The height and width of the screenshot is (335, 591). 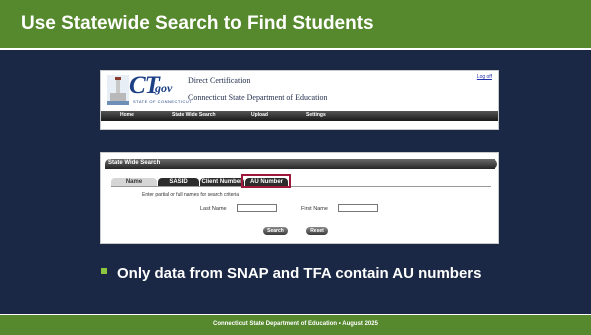 I want to click on tab-name: Name, so click(x=134, y=182).